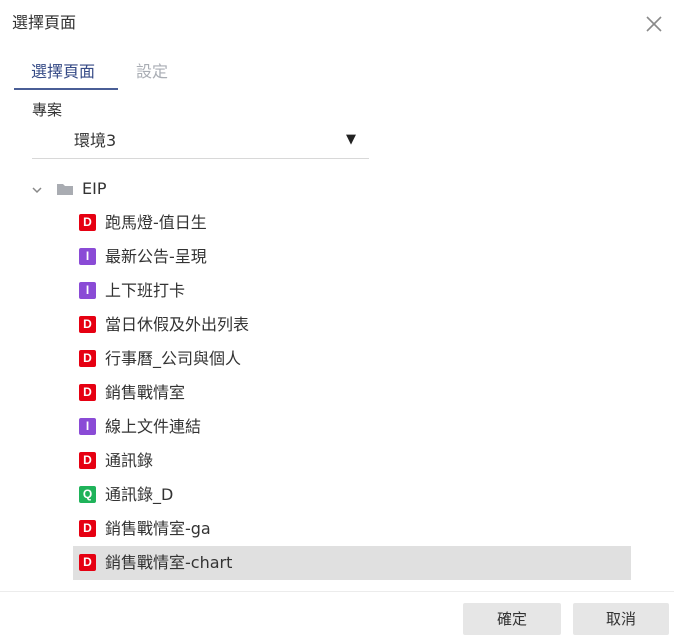  Describe the element at coordinates (512, 619) in the screenshot. I see `confirm-button: 確定` at that location.